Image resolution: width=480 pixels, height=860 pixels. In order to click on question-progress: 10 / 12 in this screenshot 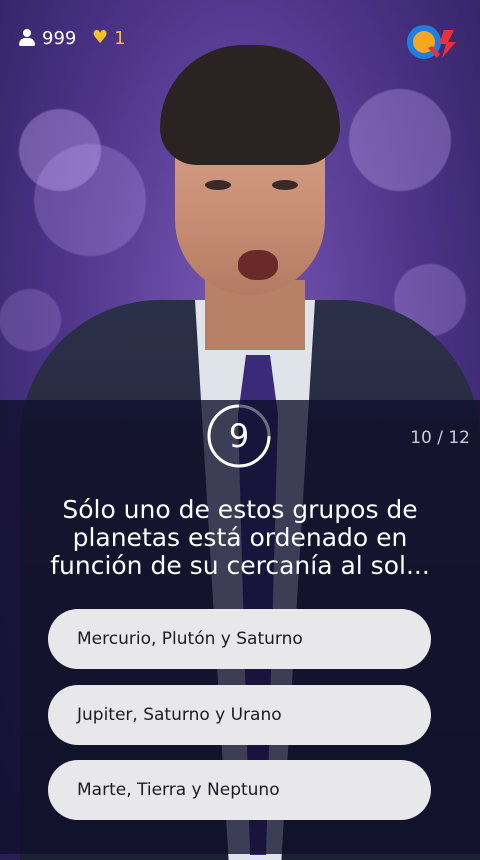, I will do `click(440, 438)`.